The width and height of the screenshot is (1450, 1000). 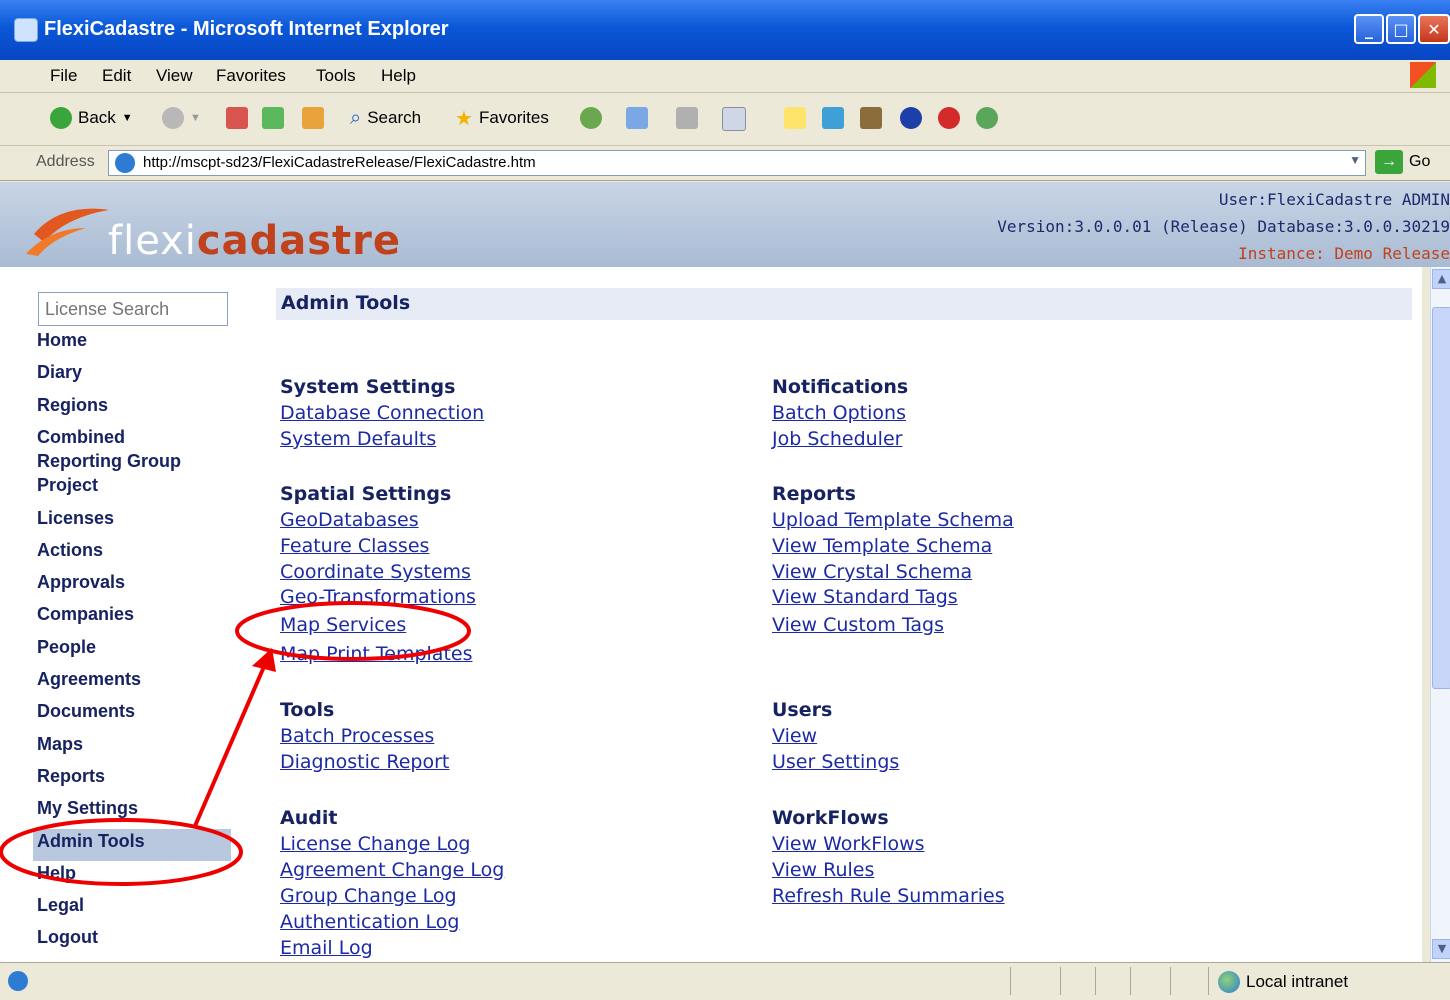 I want to click on link-batch-options: Batch Options, so click(x=839, y=413).